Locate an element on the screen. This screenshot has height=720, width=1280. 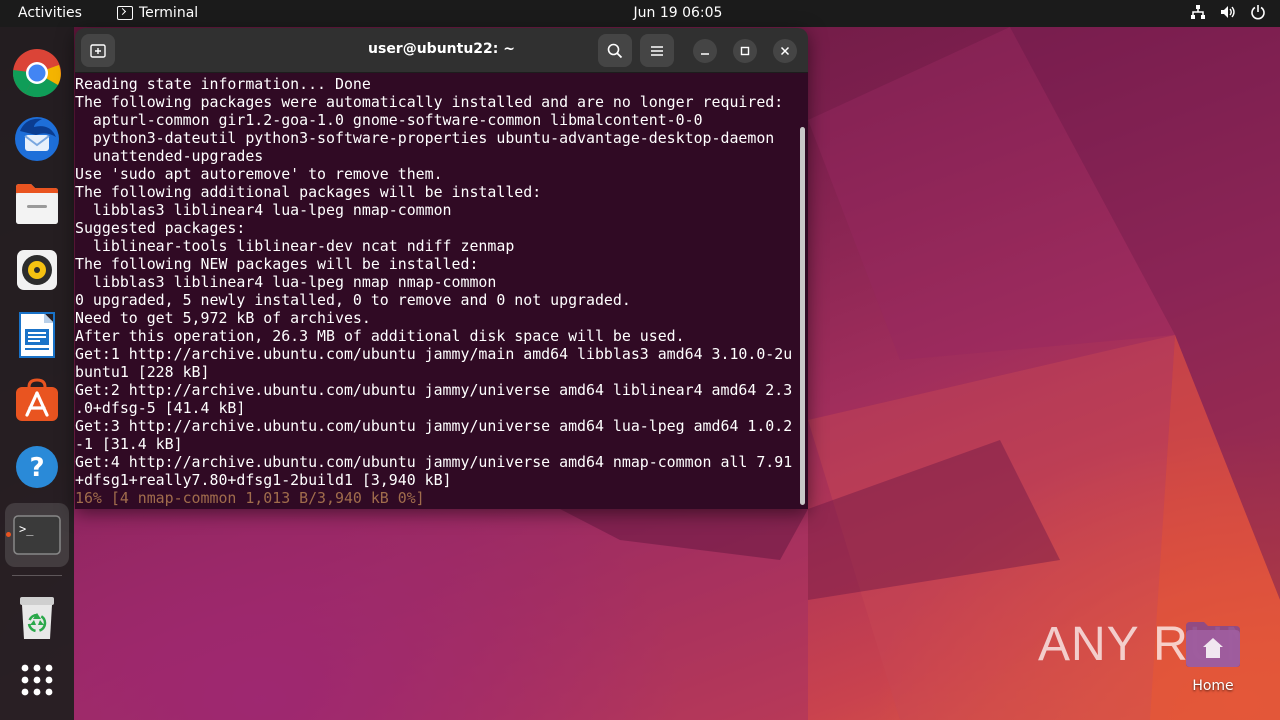
dock-item-files is located at coordinates (37, 204).